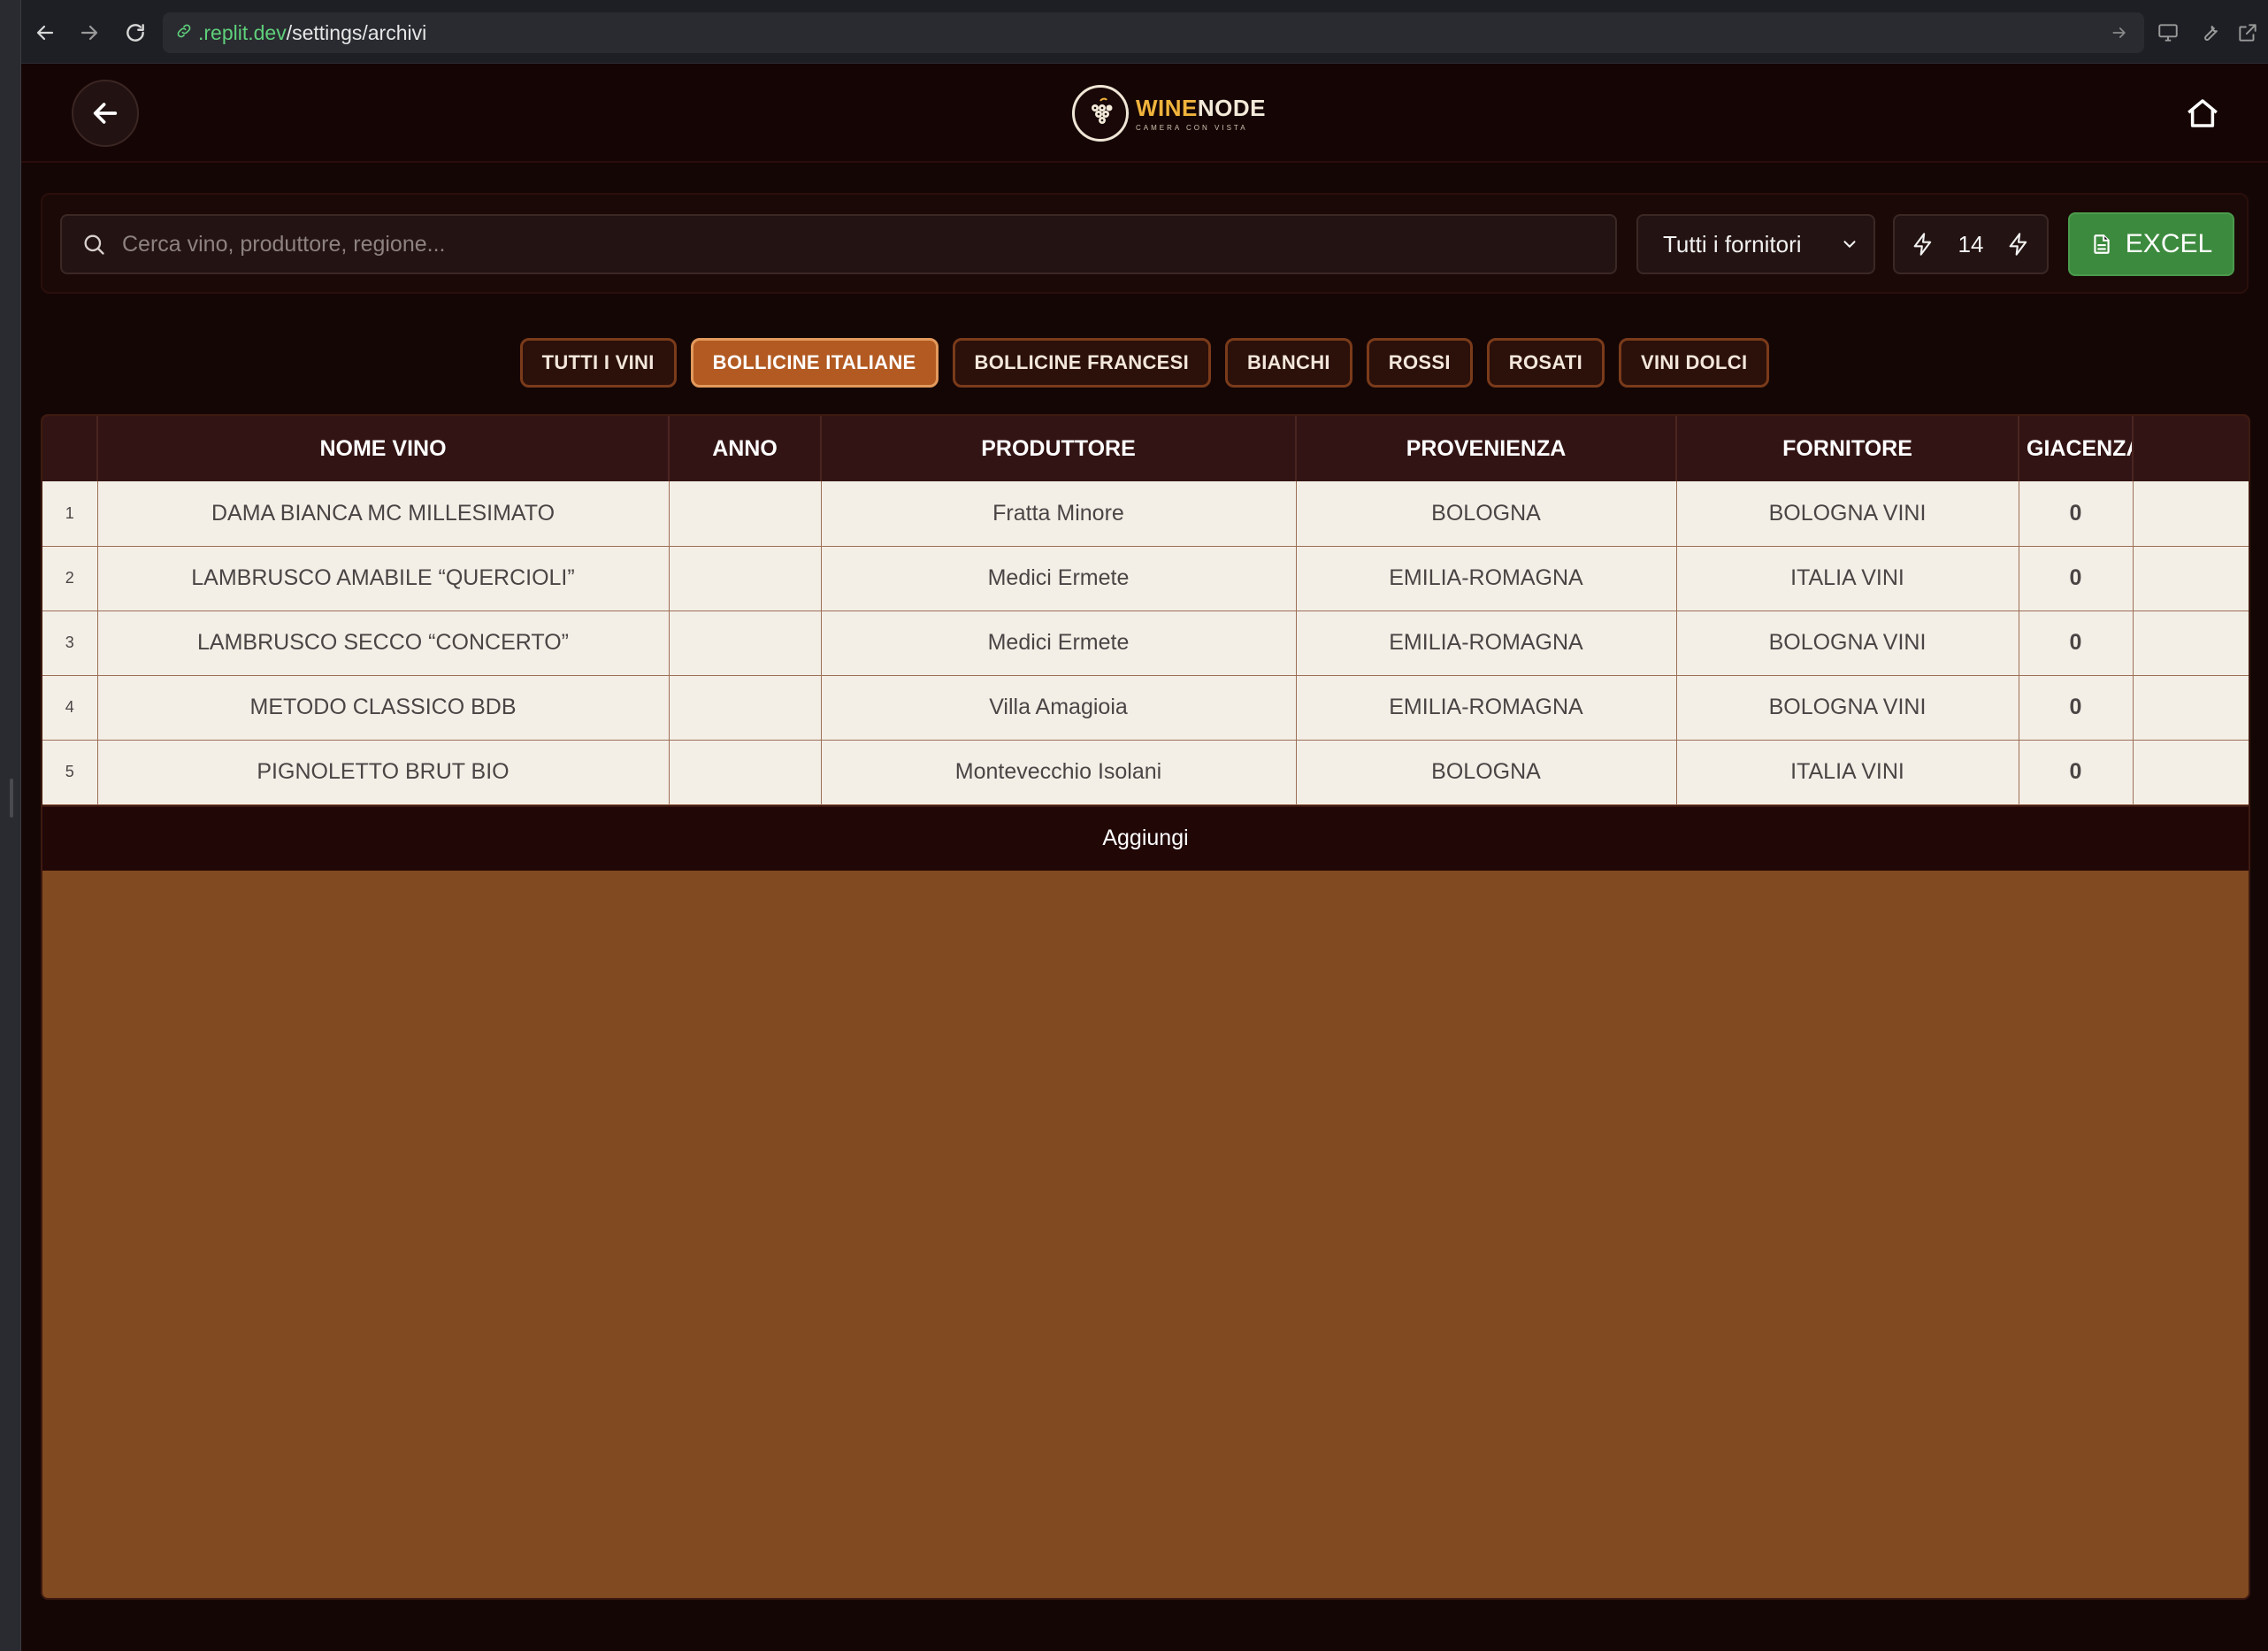 The width and height of the screenshot is (2268, 1651). I want to click on home-icon, so click(2203, 113).